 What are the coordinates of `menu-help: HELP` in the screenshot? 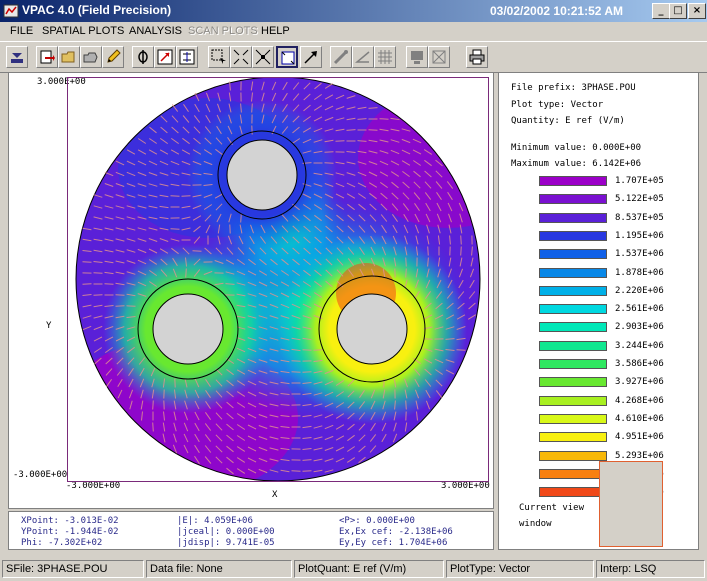 It's located at (275, 31).